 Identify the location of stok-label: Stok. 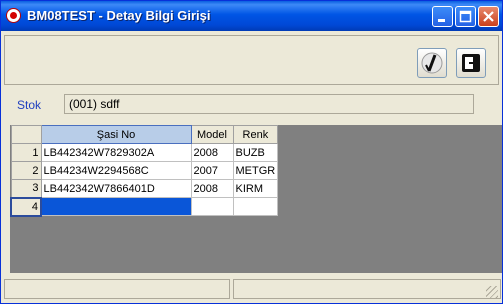
(29, 105).